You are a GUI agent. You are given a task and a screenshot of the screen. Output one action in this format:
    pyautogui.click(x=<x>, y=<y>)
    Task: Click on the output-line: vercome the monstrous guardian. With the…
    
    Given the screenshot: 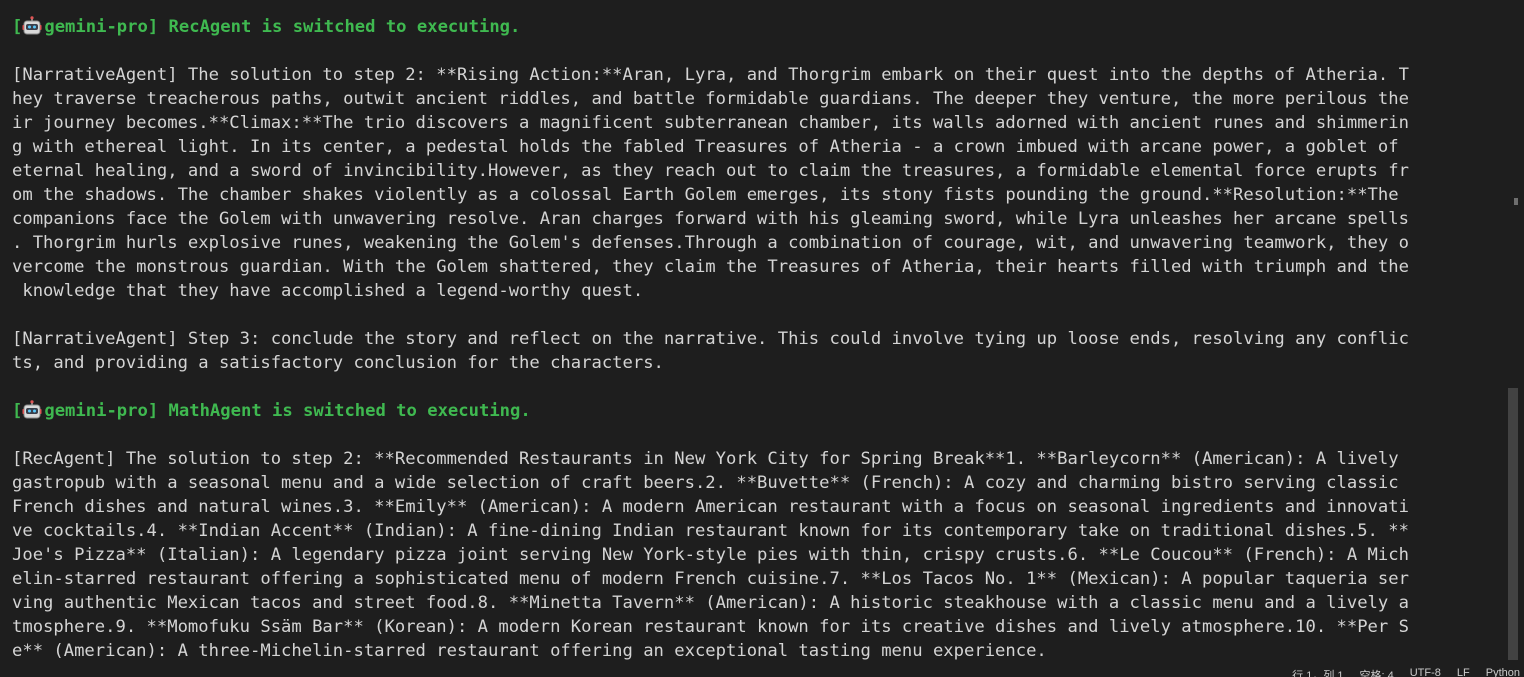 What is the action you would take?
    pyautogui.click(x=710, y=267)
    